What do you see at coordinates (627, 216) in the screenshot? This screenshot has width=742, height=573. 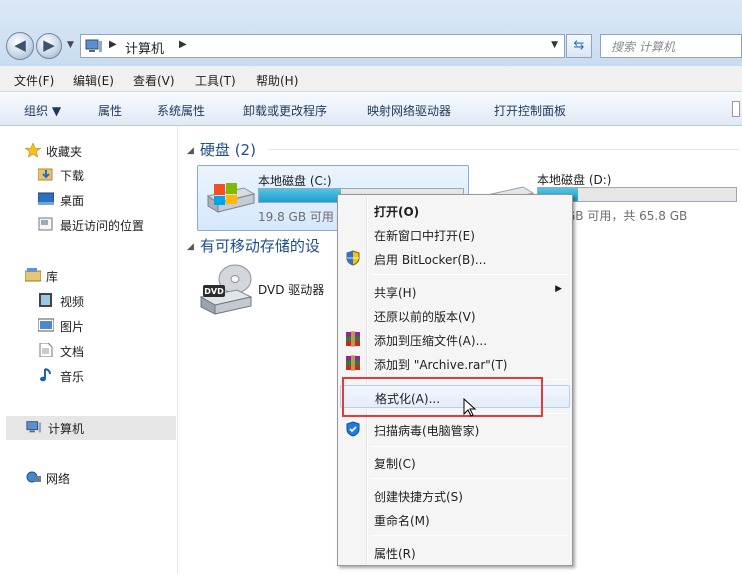 I see `drive-d-info: GB 可用，共 65.8 GB` at bounding box center [627, 216].